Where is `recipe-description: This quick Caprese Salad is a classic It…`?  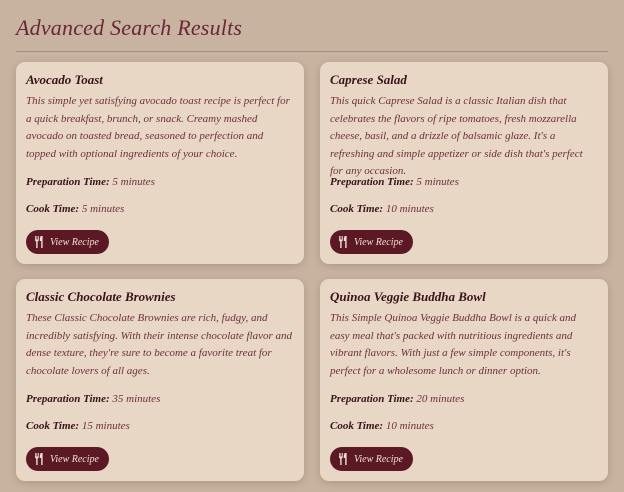 recipe-description: This quick Caprese Salad is a classic It… is located at coordinates (456, 136).